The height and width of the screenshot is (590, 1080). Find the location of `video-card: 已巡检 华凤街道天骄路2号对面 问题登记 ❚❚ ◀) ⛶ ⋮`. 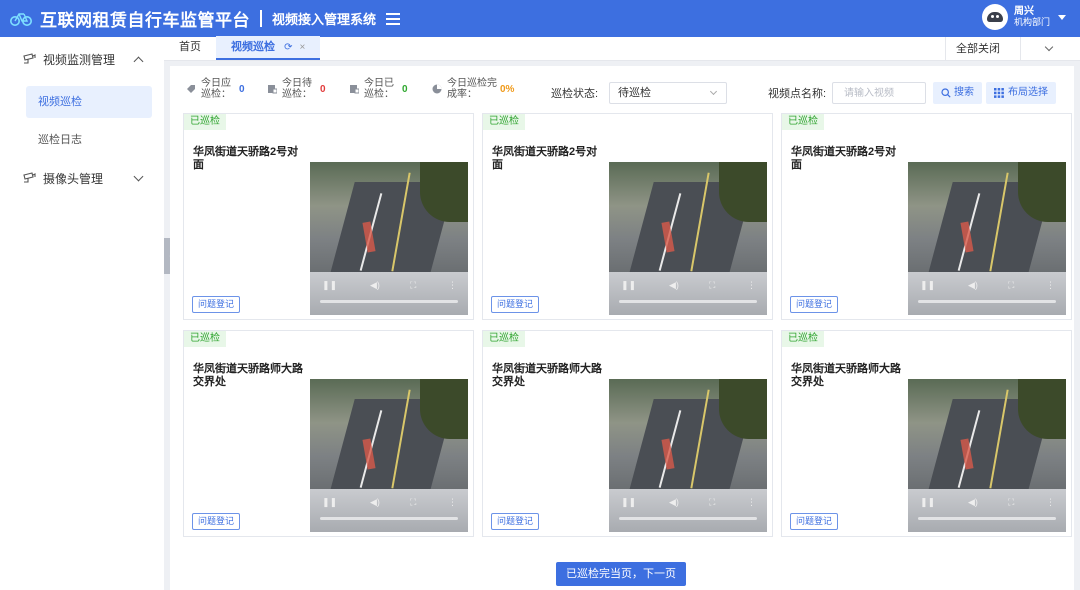

video-card: 已巡检 华凤街道天骄路2号对面 问题登记 ❚❚ ◀) ⛶ ⋮ is located at coordinates (328, 216).